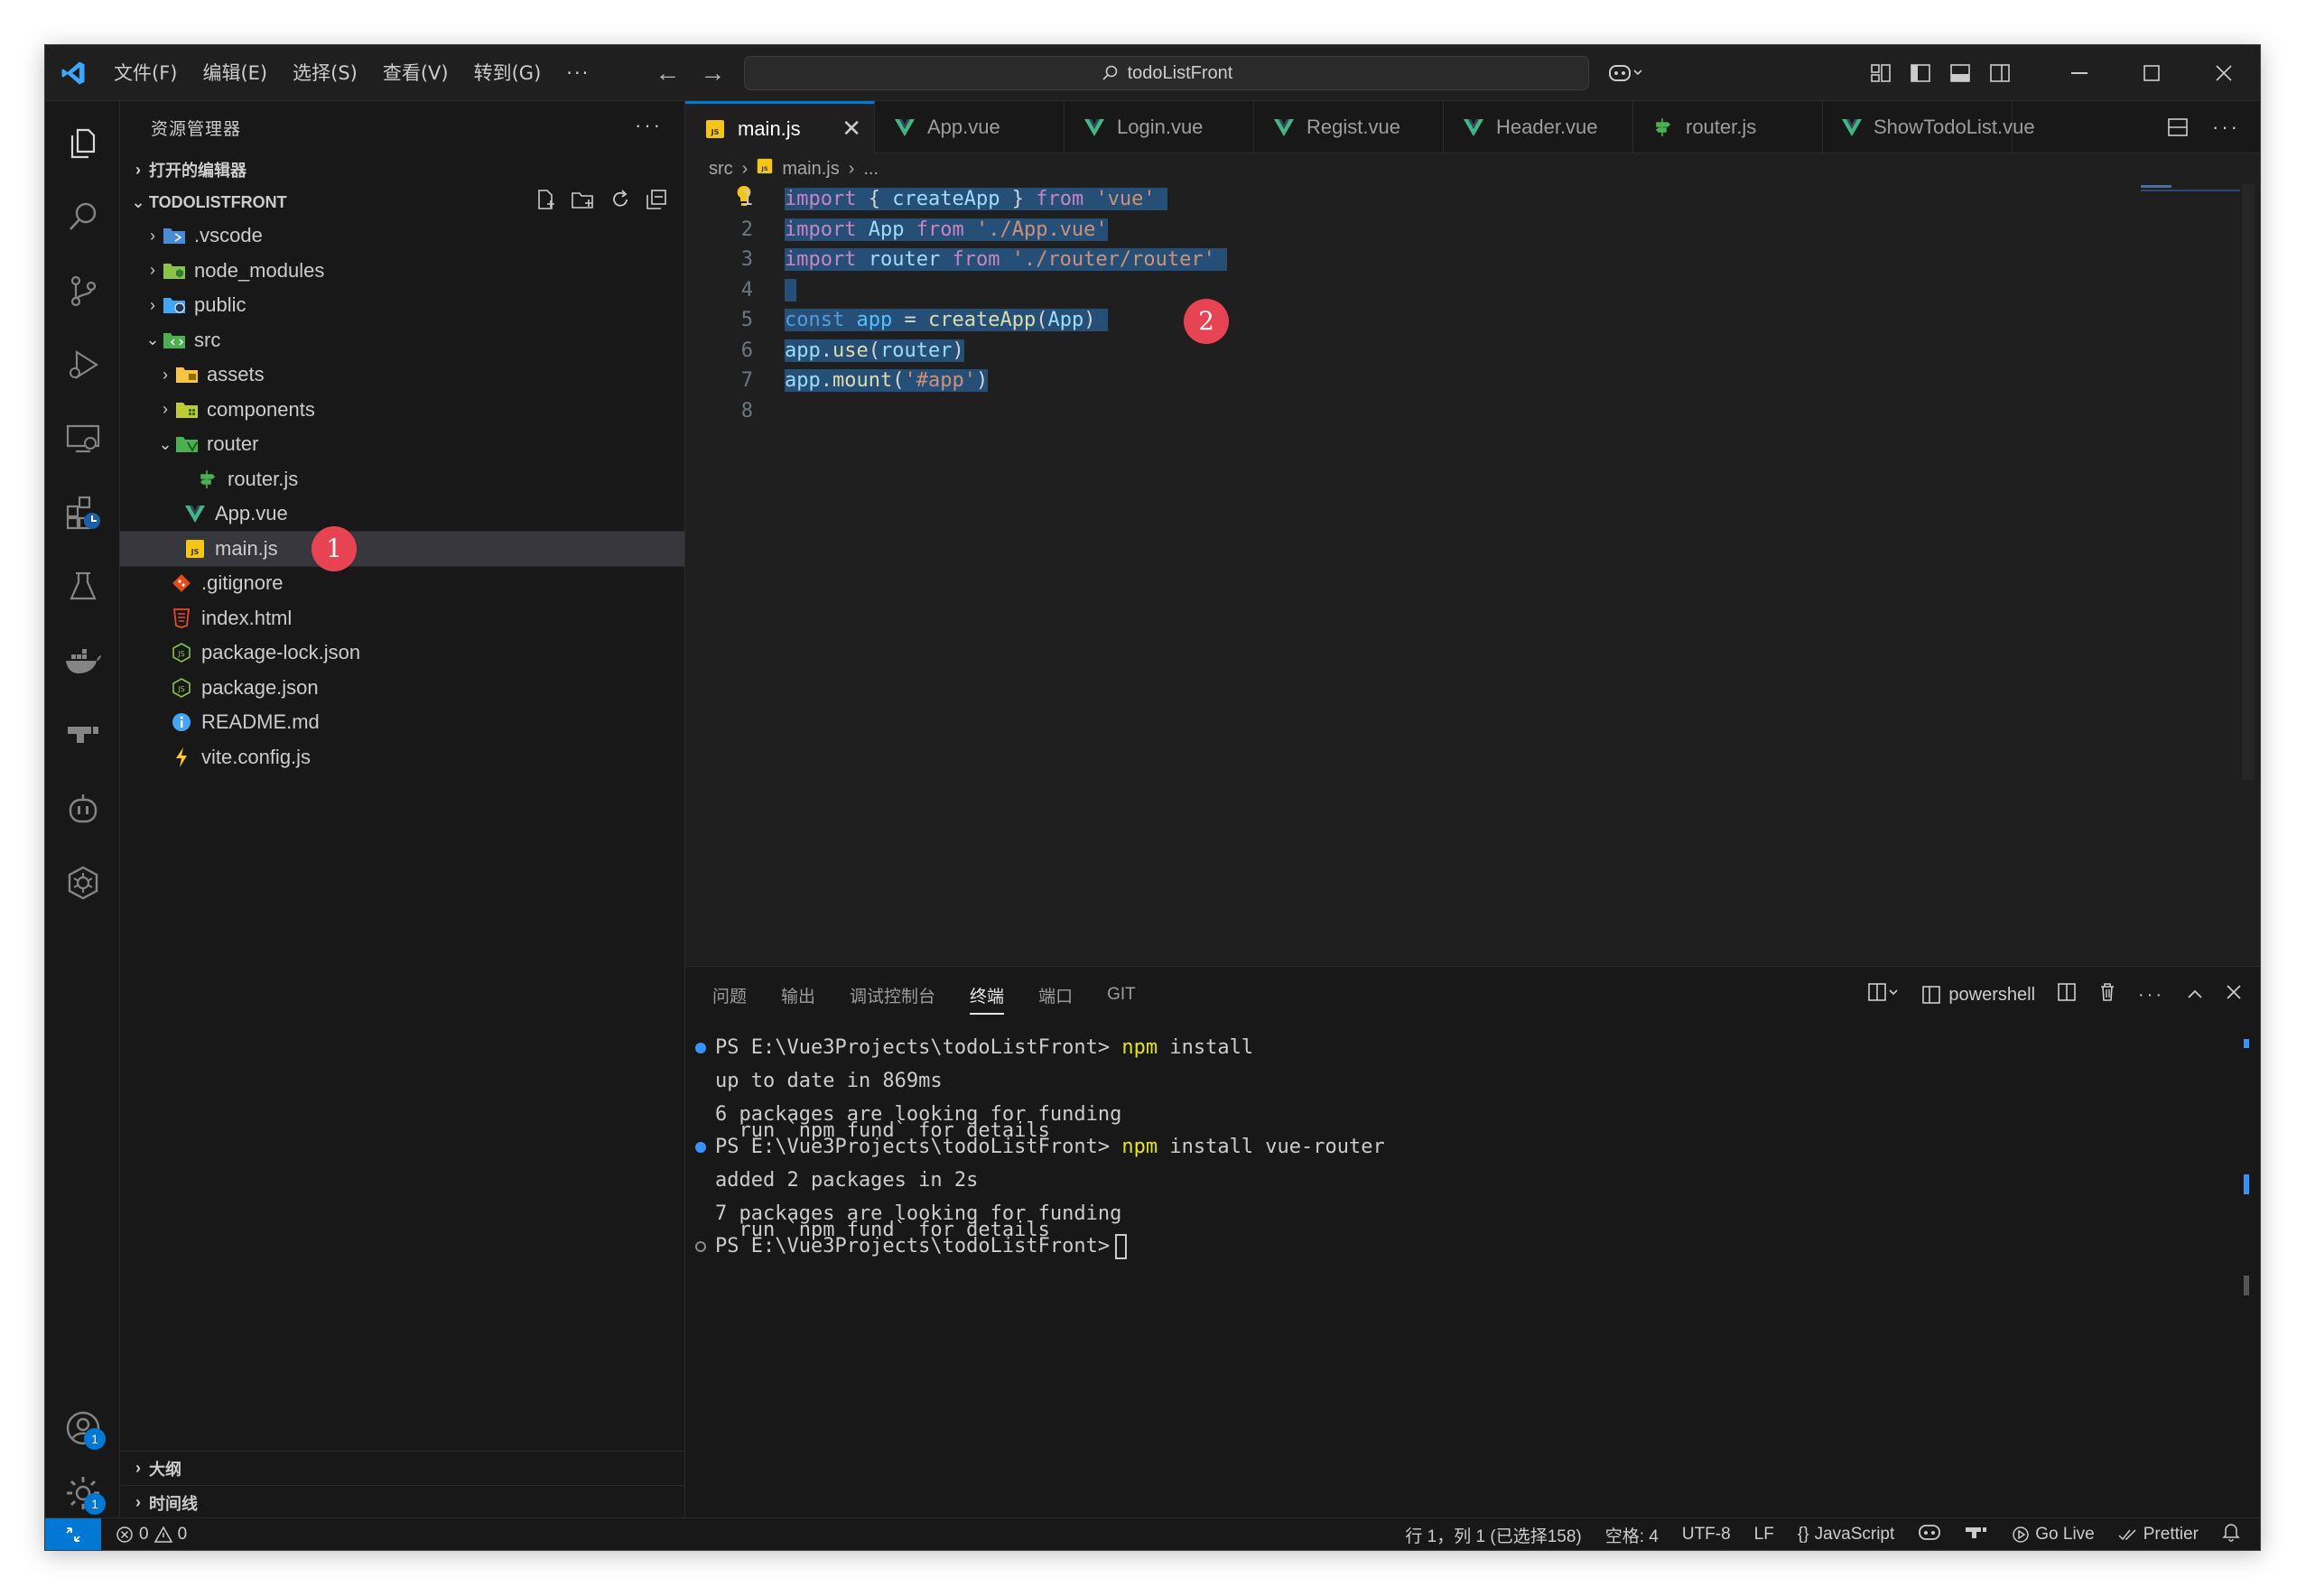 The image size is (2306, 1596). I want to click on menu-go: 转到(G), so click(507, 73).